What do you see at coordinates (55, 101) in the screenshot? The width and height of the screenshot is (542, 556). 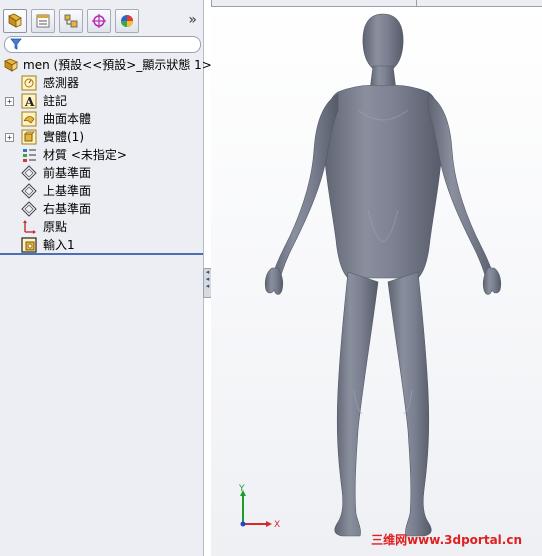 I see `tree-item-label: 註記` at bounding box center [55, 101].